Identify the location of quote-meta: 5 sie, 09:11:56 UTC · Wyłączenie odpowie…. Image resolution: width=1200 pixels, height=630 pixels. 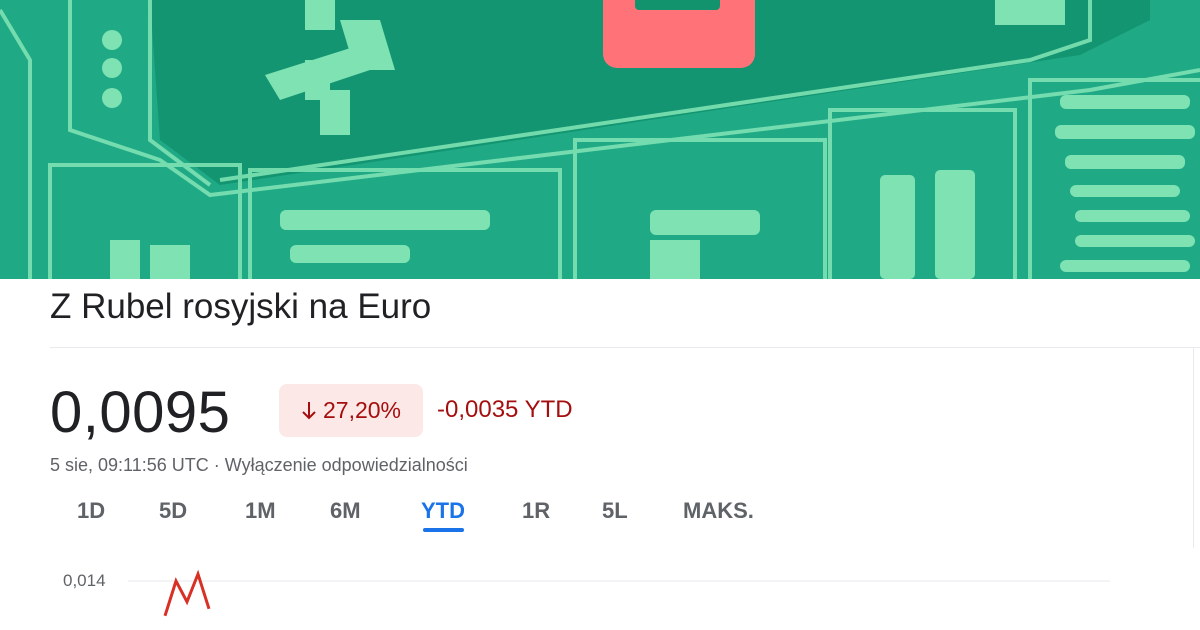
(259, 465).